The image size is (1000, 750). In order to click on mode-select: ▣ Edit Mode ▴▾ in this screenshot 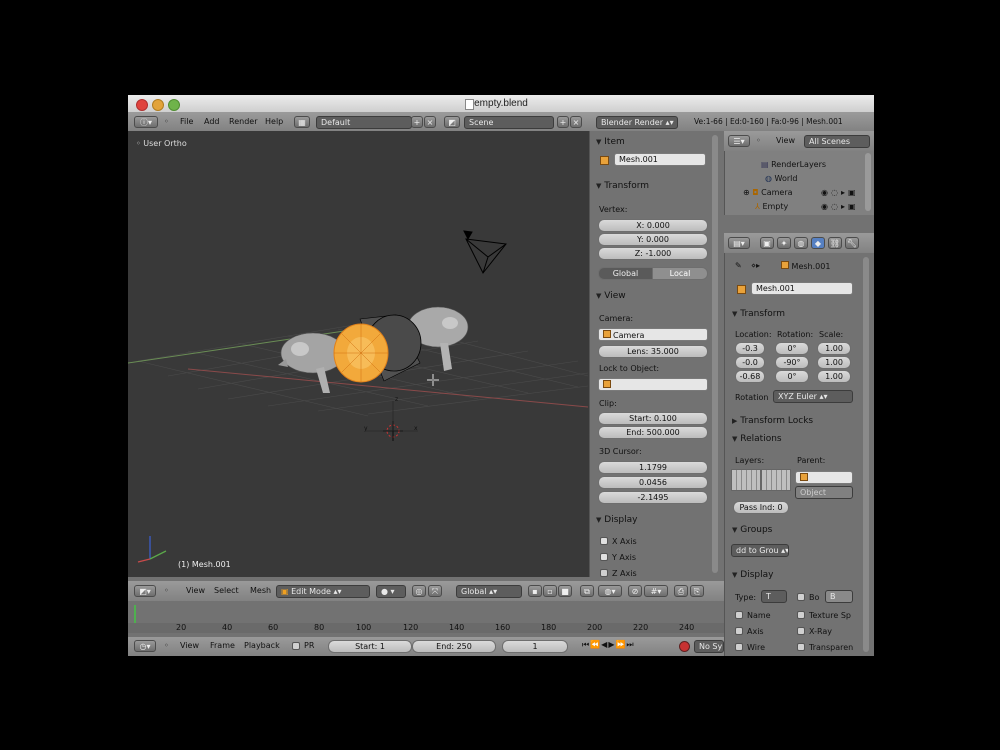, I will do `click(323, 591)`.